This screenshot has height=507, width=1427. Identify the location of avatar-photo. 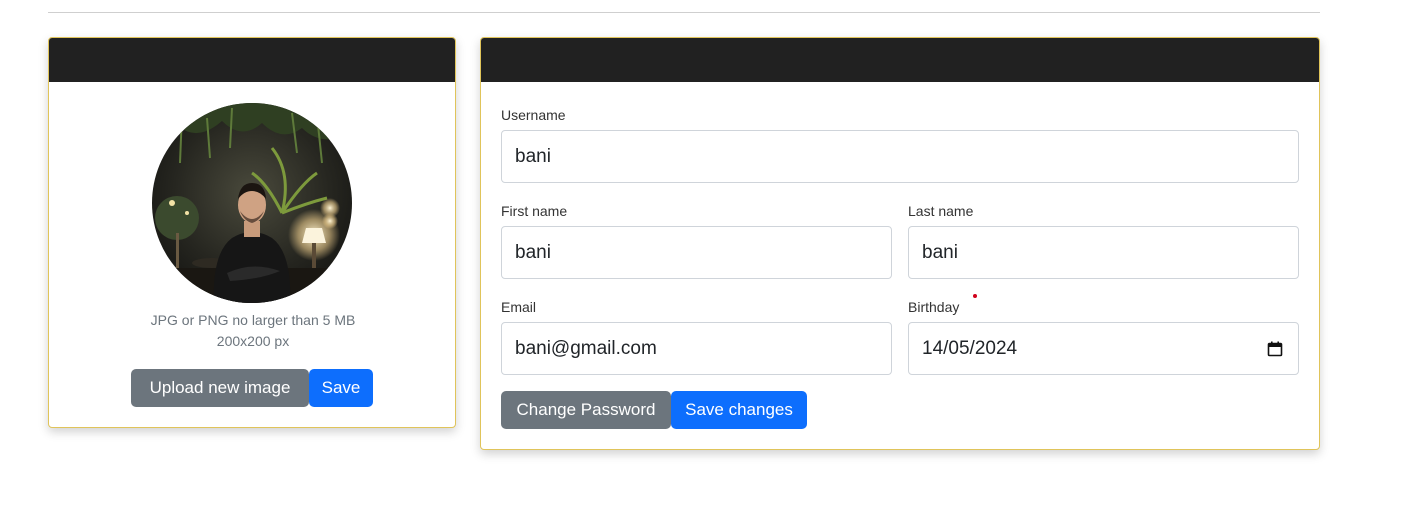
(252, 203).